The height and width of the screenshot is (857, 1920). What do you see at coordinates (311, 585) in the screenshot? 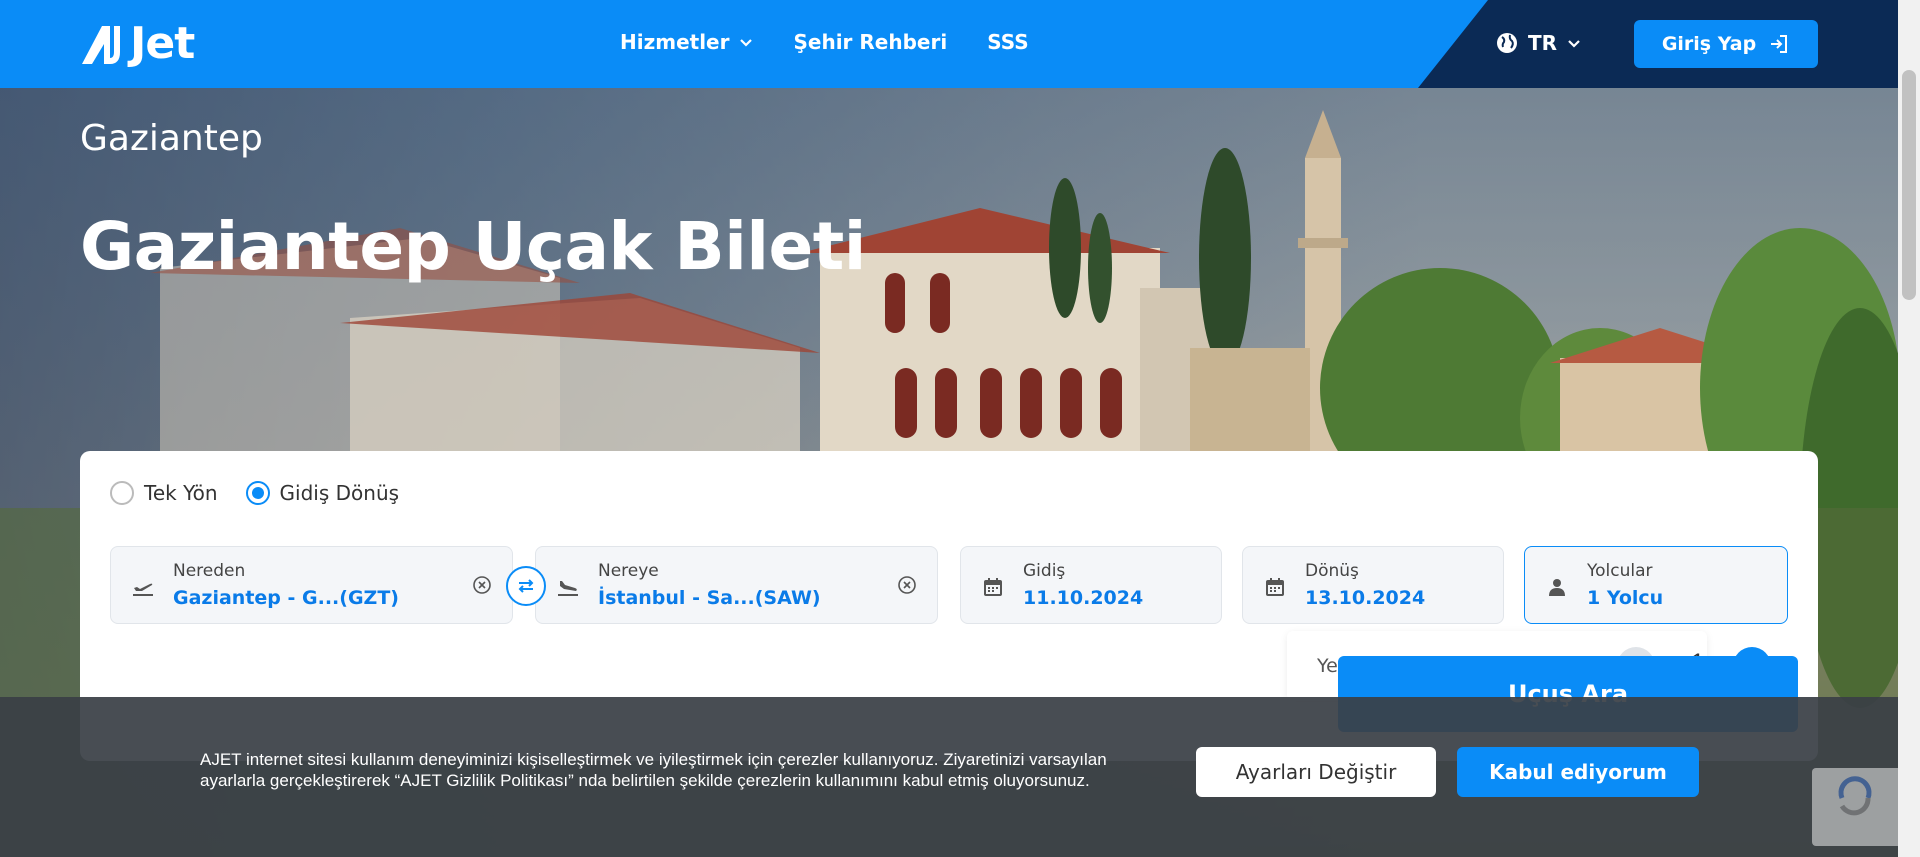
I see `from-field: Nereden Gaziantep - G...(GZT)` at bounding box center [311, 585].